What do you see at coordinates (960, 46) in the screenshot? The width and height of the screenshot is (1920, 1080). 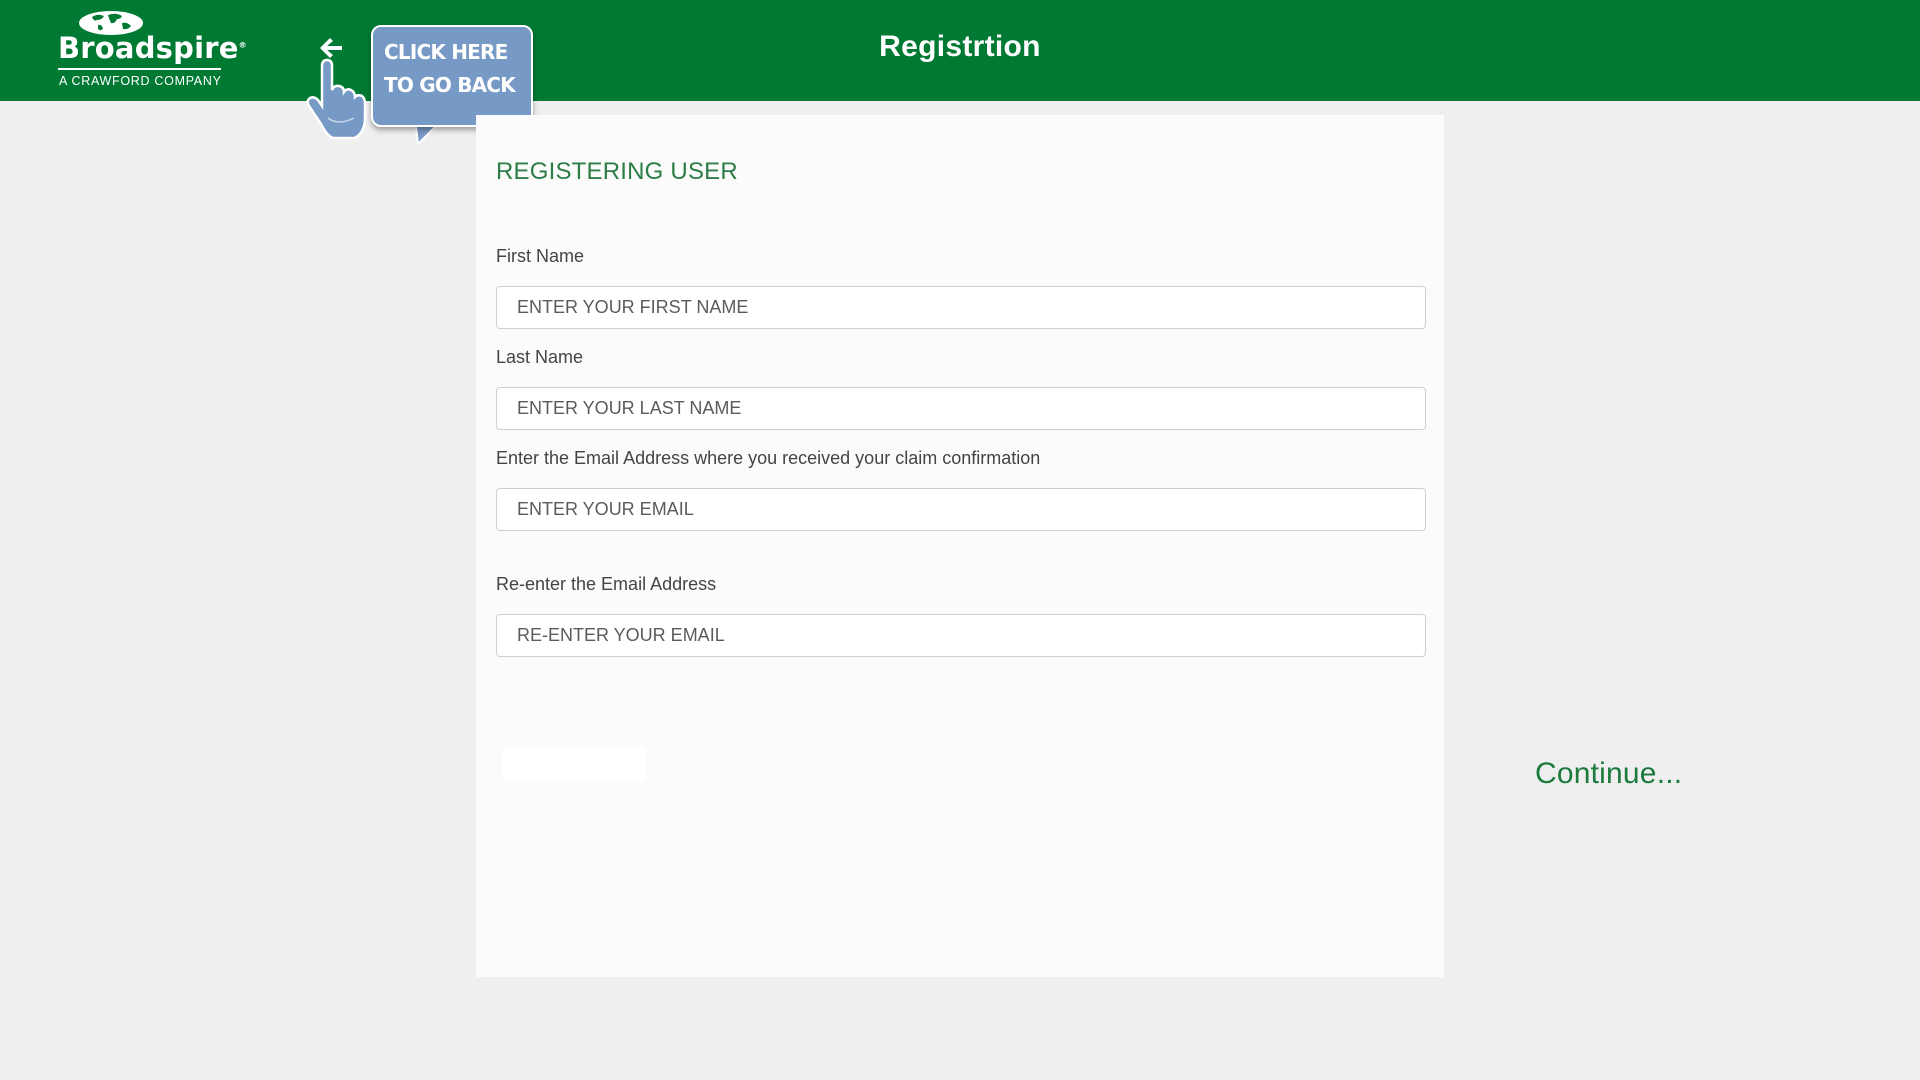 I see `page-title: Registrtion` at bounding box center [960, 46].